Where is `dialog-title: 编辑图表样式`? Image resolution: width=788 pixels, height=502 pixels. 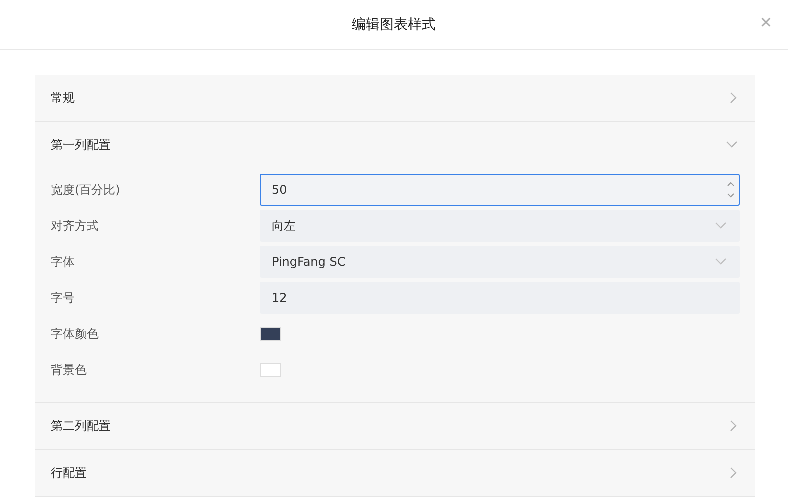
dialog-title: 编辑图表样式 is located at coordinates (394, 25).